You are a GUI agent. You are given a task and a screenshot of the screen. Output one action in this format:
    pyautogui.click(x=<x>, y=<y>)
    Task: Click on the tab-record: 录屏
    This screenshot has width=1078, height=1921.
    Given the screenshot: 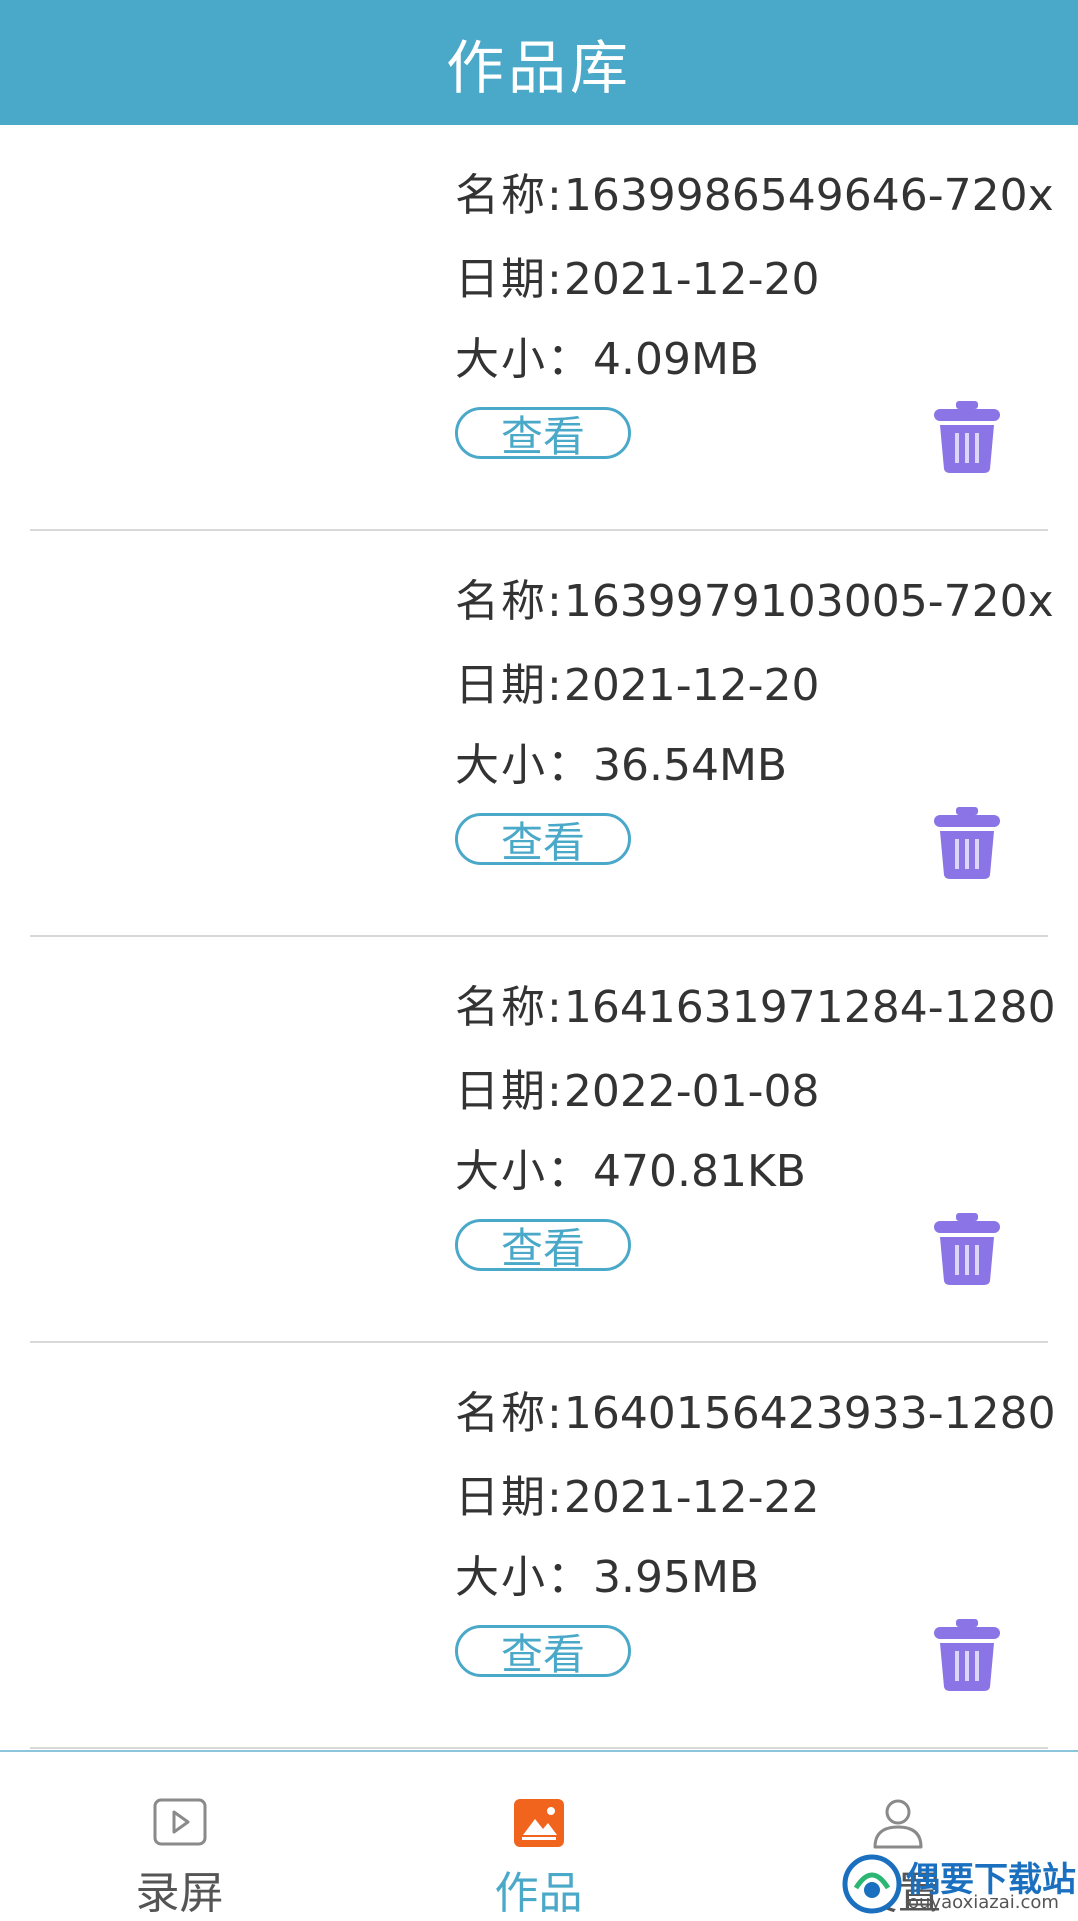 What is the action you would take?
    pyautogui.click(x=179, y=1836)
    